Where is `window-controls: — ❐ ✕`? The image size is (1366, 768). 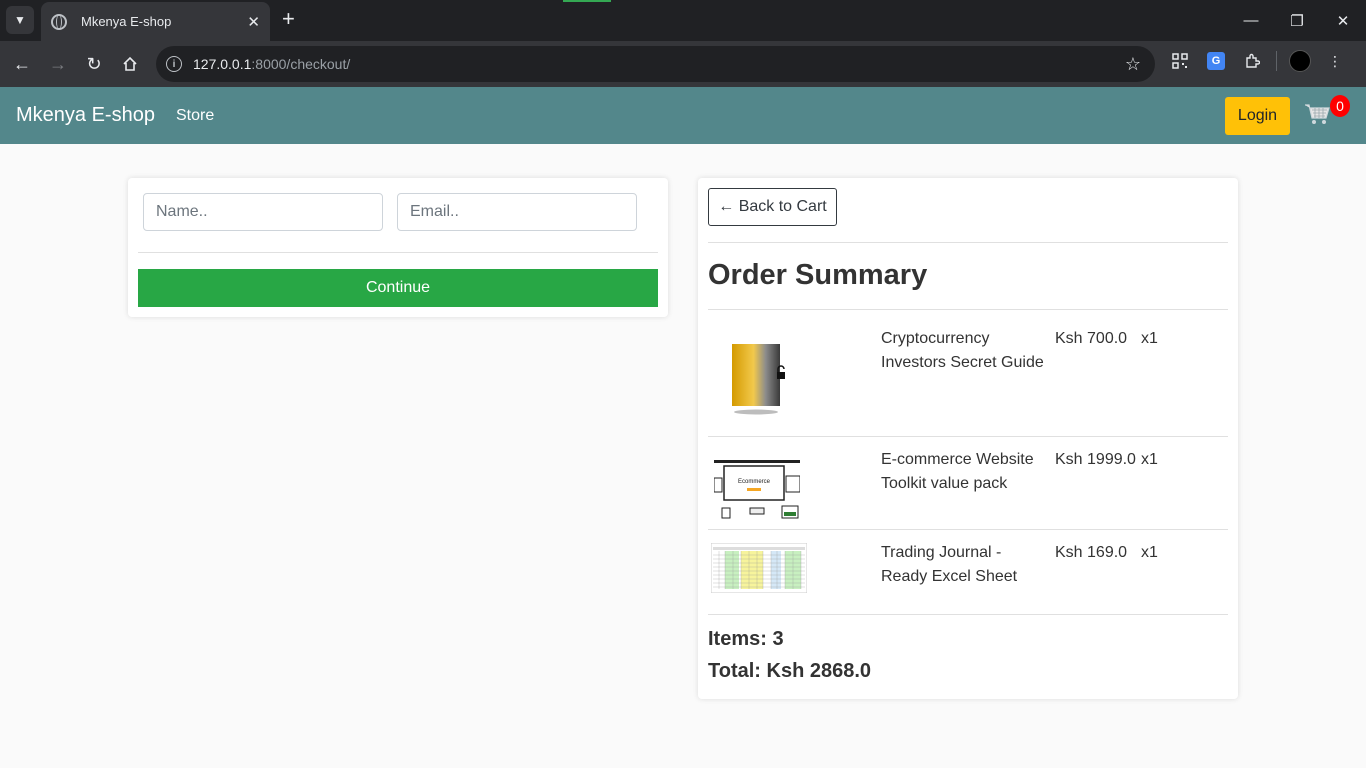
window-controls: — ❐ ✕ is located at coordinates (1297, 20).